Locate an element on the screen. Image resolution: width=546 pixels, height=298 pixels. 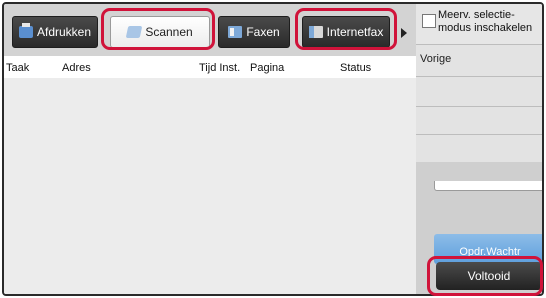
job-list-header: Taak Adres Tijd Inst. Pagina Status is located at coordinates (210, 67).